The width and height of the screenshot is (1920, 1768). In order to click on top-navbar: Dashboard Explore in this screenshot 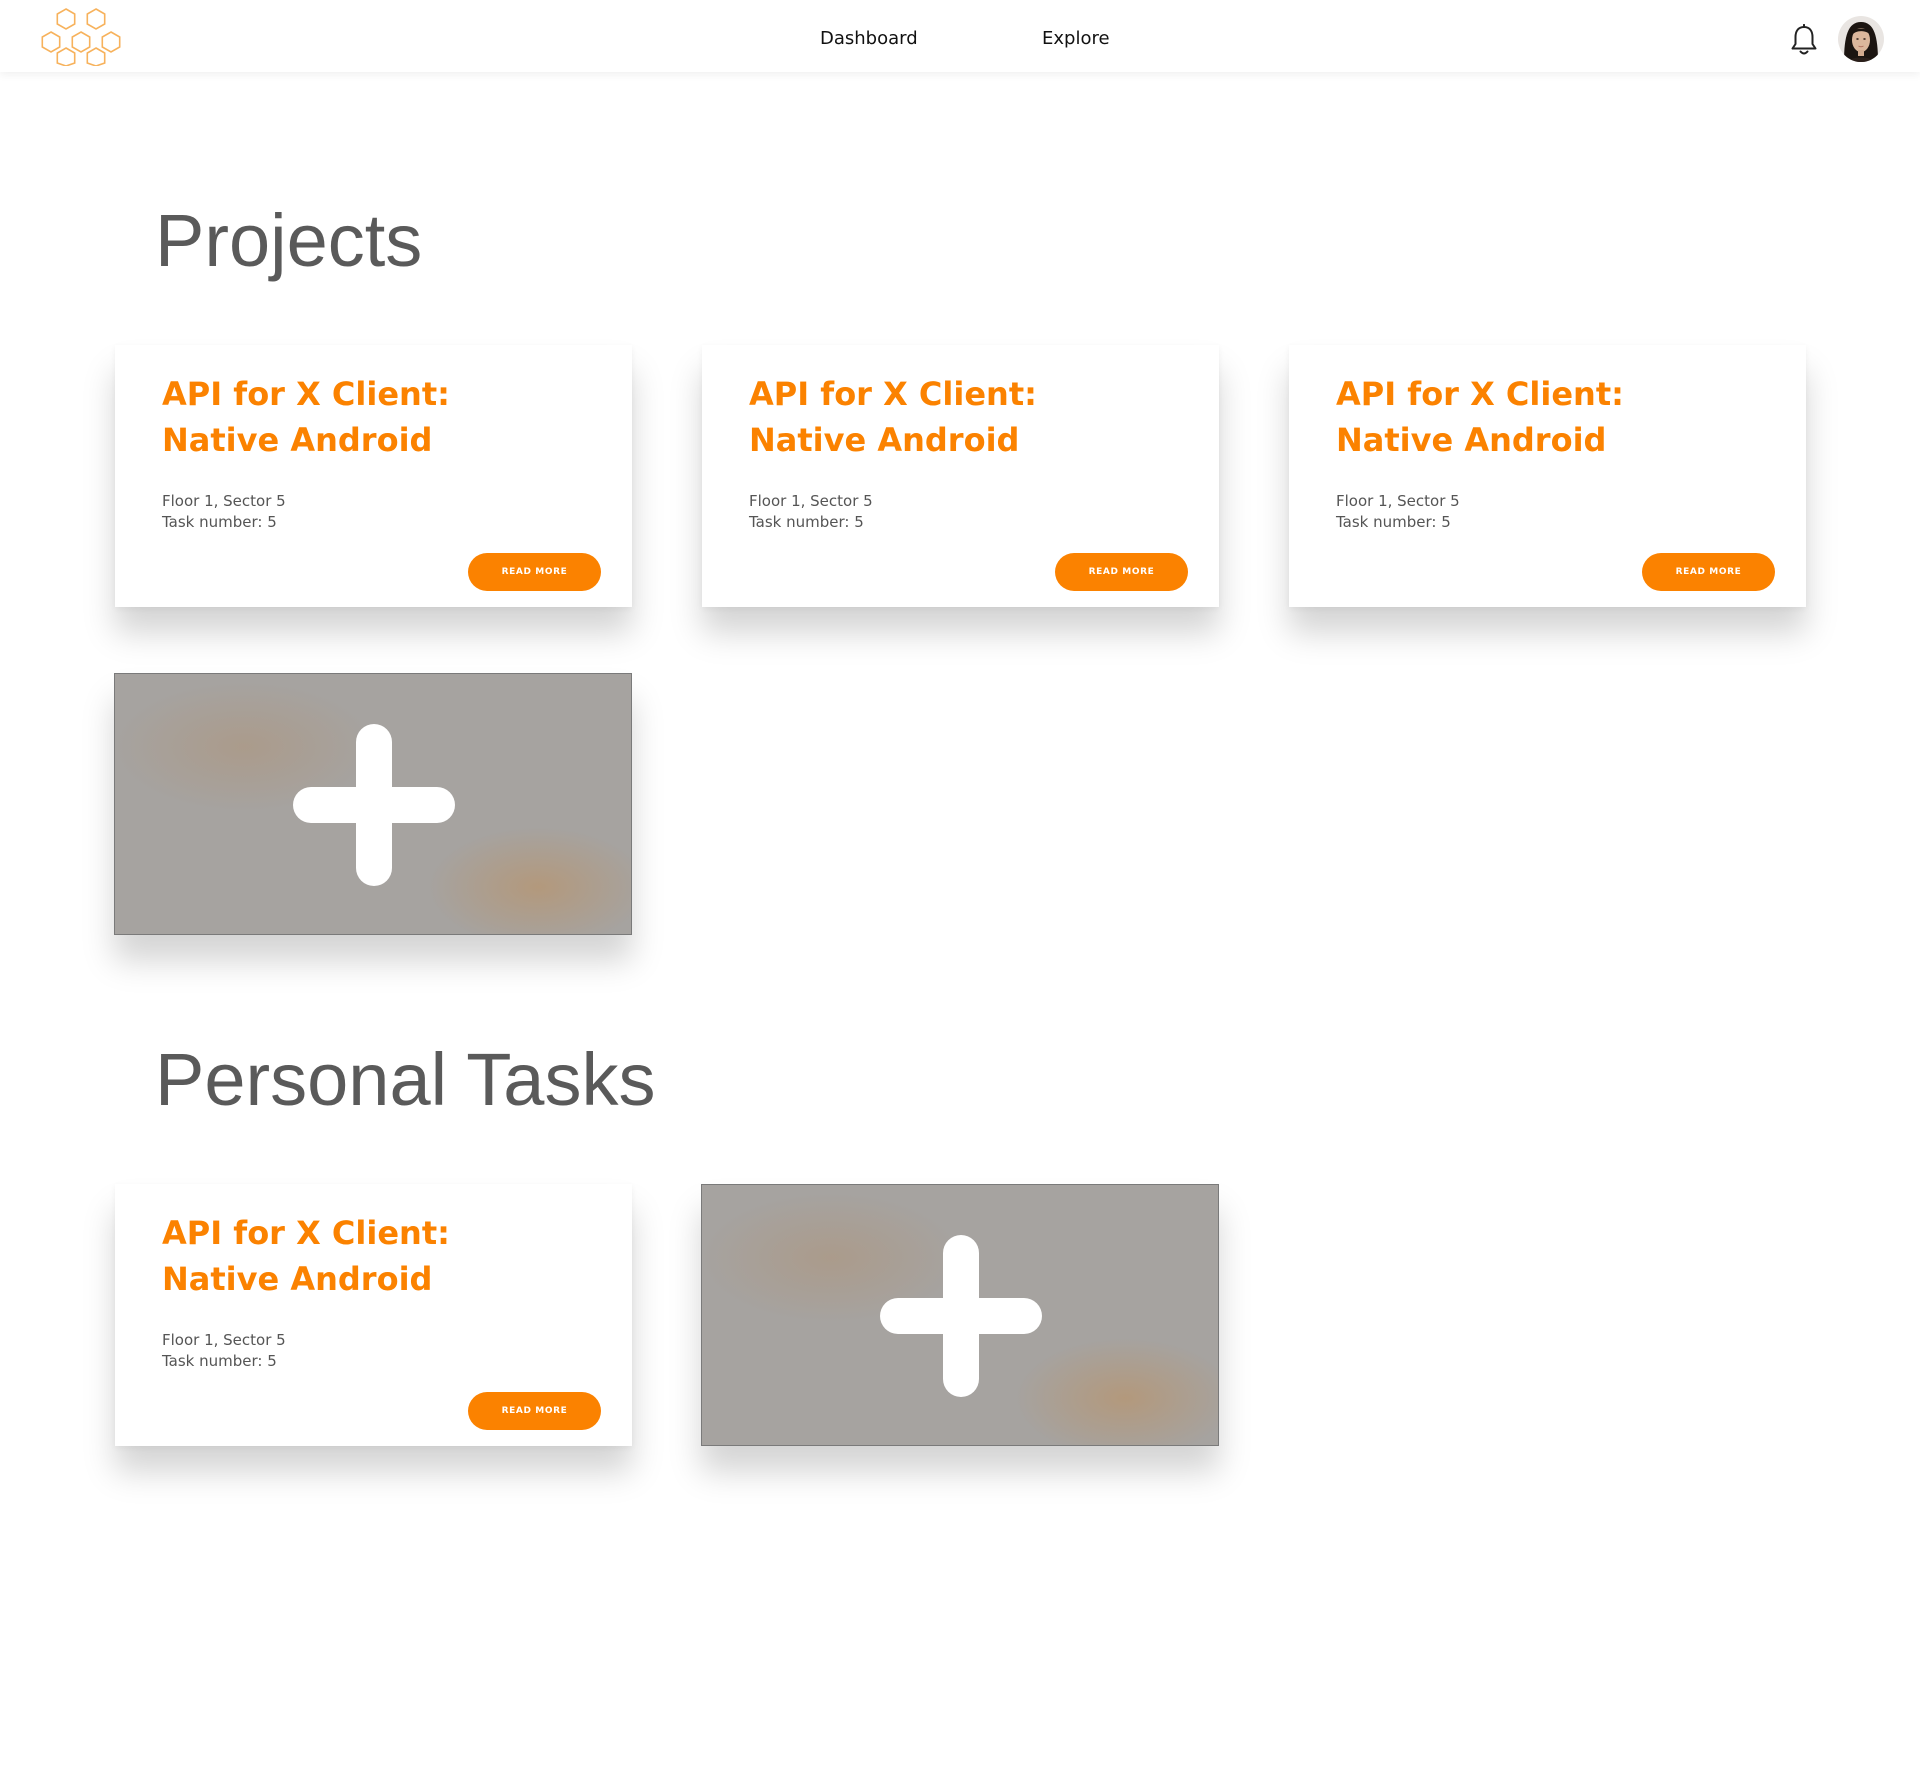, I will do `click(960, 36)`.